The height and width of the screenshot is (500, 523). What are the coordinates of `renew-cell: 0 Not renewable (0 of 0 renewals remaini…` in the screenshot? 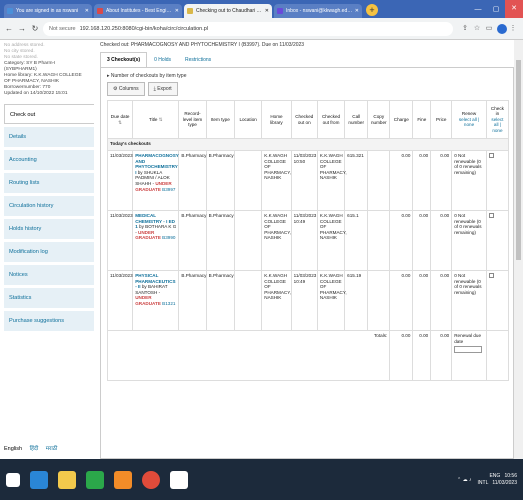 It's located at (469, 240).